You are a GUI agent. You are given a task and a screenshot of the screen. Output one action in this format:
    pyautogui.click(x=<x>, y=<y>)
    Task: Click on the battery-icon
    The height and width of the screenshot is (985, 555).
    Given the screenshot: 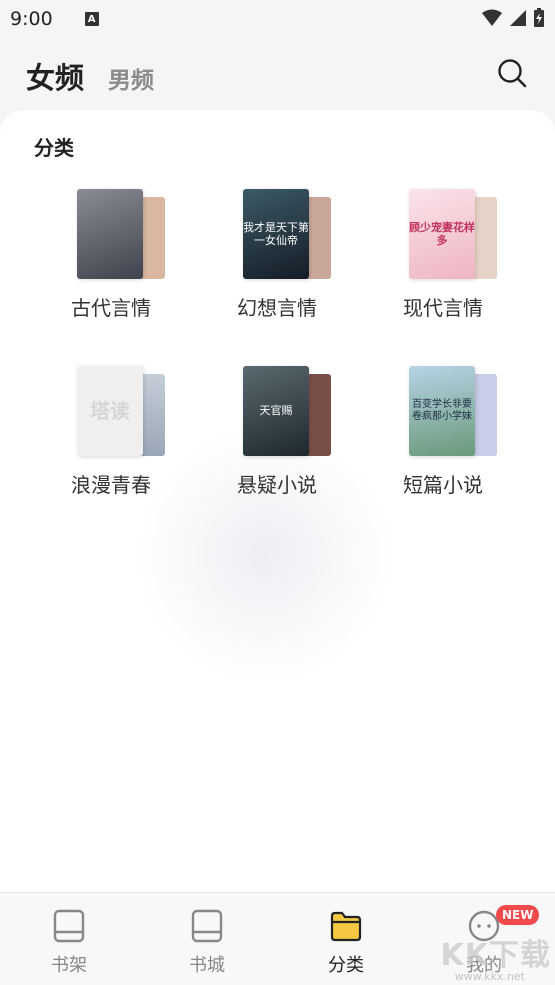 What is the action you would take?
    pyautogui.click(x=539, y=17)
    